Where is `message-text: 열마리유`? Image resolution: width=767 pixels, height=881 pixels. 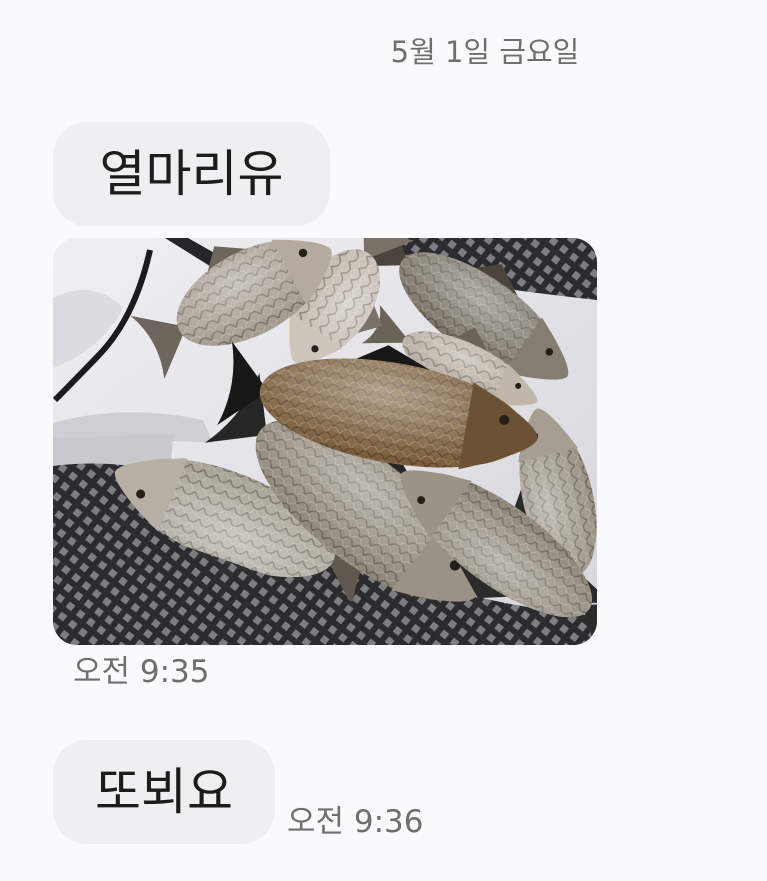
message-text: 열마리유 is located at coordinates (191, 174).